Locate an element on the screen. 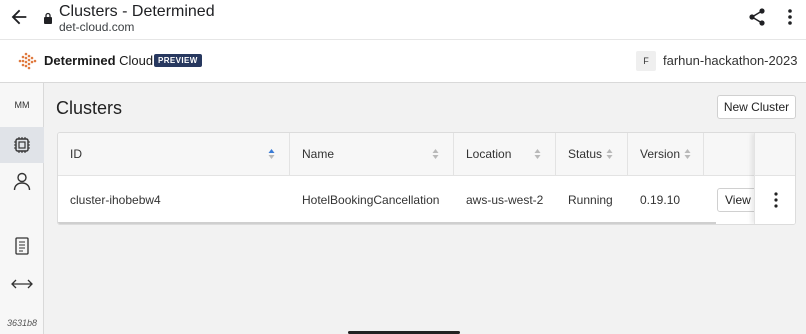 Image resolution: width=806 pixels, height=334 pixels. actions-column-header is located at coordinates (775, 154).